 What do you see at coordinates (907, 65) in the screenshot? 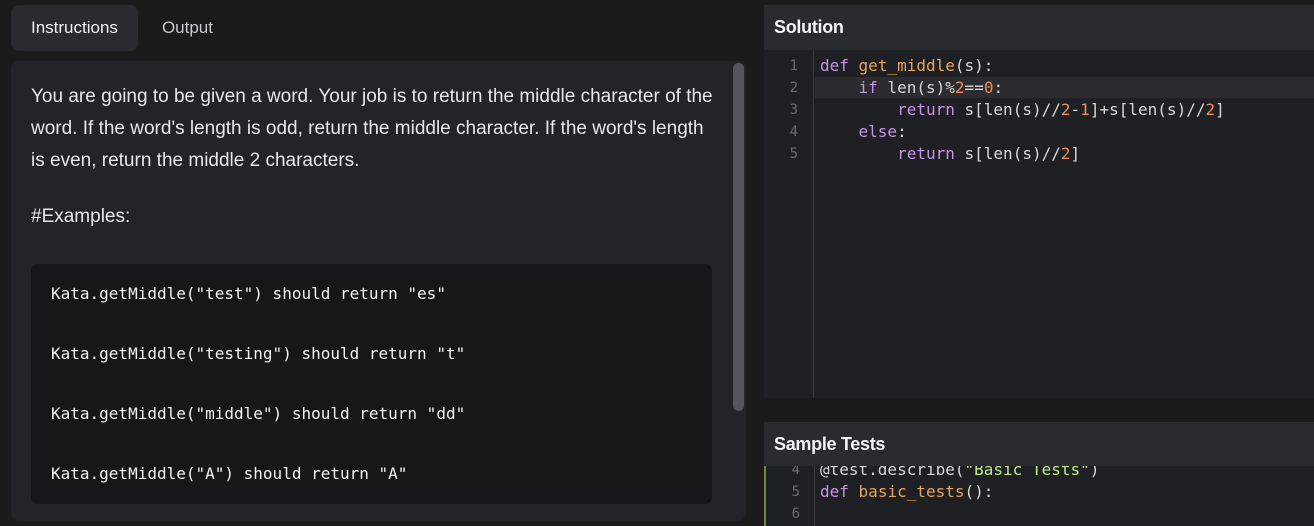
I see `code-line: def get_middle(s):` at bounding box center [907, 65].